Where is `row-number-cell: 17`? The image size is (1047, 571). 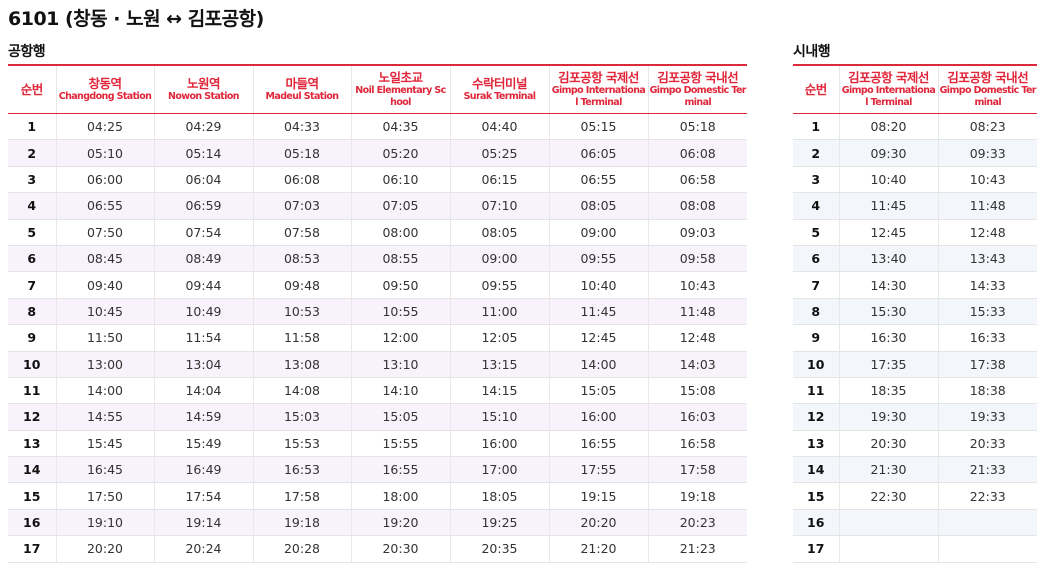 row-number-cell: 17 is located at coordinates (816, 549).